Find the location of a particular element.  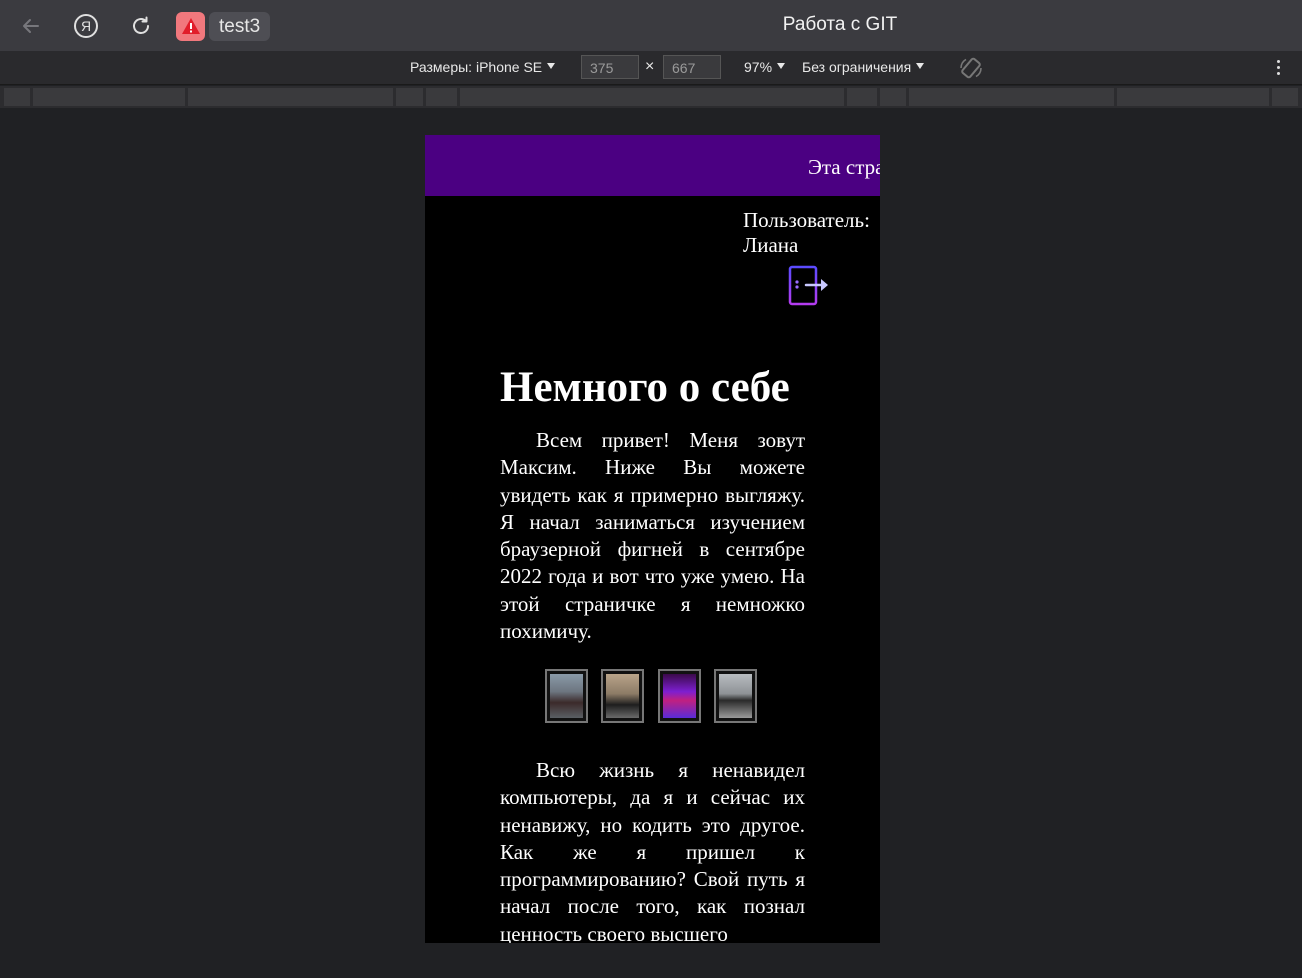

throttle-select: Без ограничения is located at coordinates (863, 67).